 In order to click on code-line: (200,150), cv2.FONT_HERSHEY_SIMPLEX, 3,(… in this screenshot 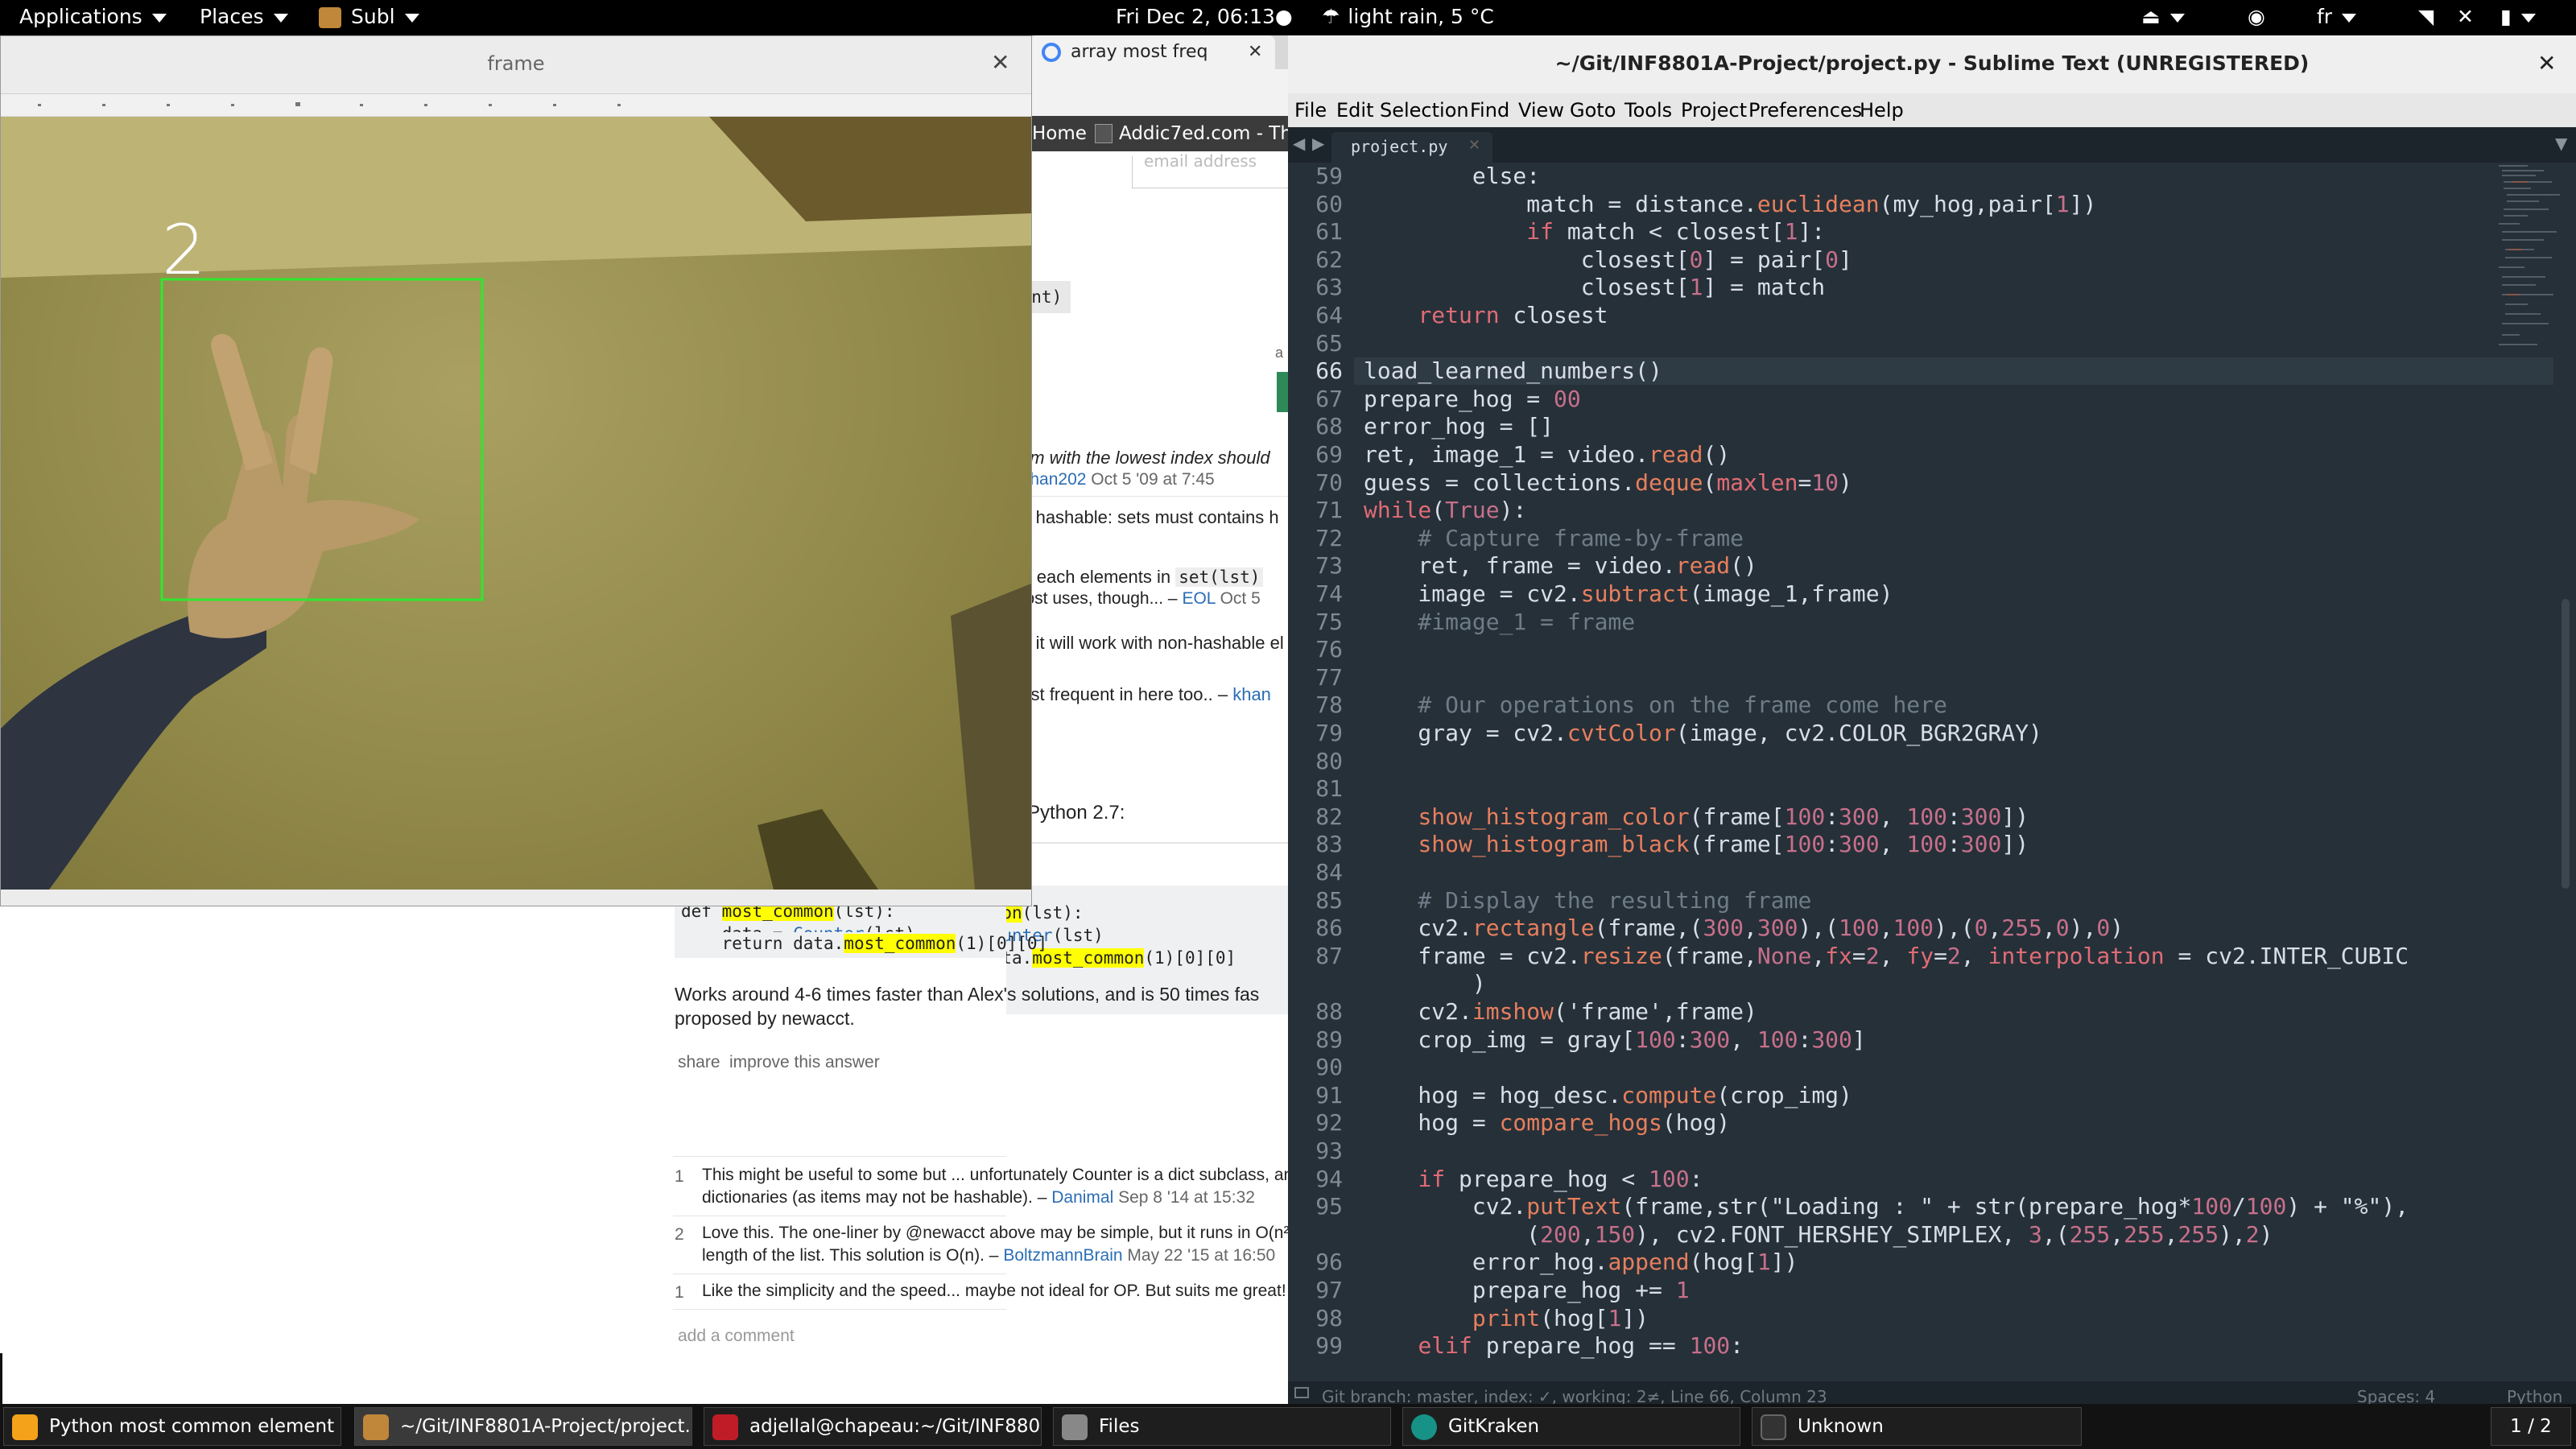, I will do `click(1818, 1234)`.